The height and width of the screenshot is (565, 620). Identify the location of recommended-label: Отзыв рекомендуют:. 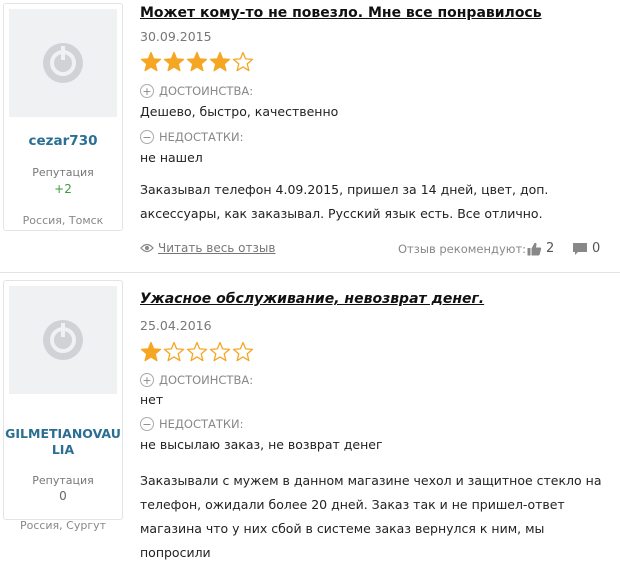
(462, 249).